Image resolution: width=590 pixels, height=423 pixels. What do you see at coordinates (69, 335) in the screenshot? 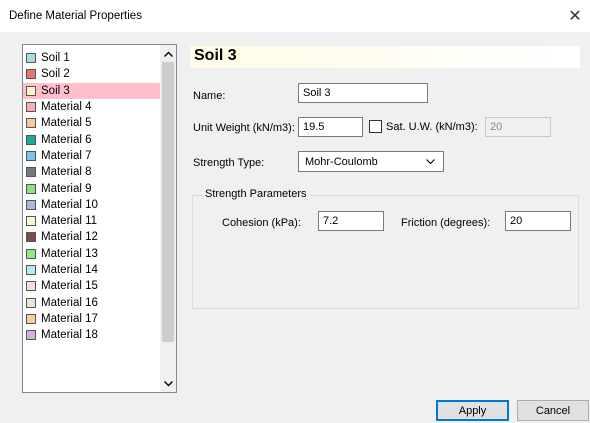
I see `material-label: Material 18` at bounding box center [69, 335].